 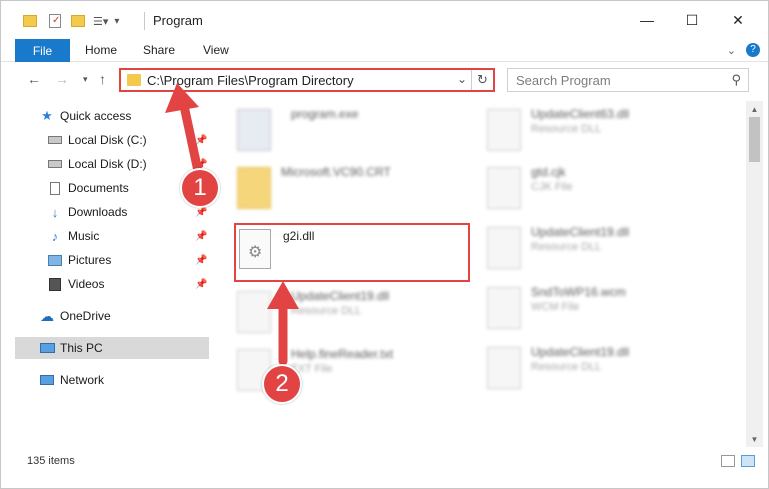 What do you see at coordinates (112, 284) in the screenshot?
I see `sidebar-item-videos: Videos 📌` at bounding box center [112, 284].